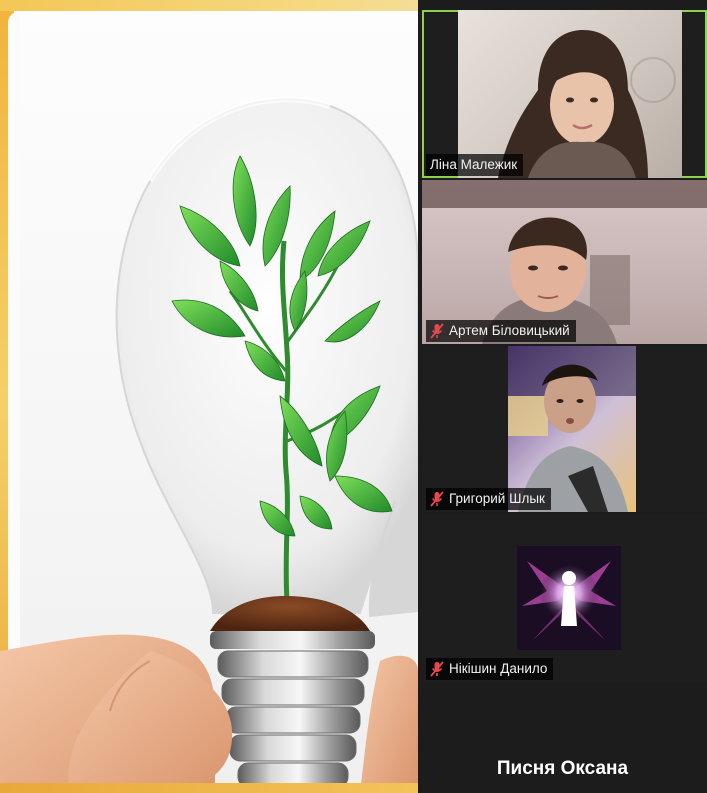  What do you see at coordinates (497, 498) in the screenshot?
I see `participant-name: Григорий Шлык` at bounding box center [497, 498].